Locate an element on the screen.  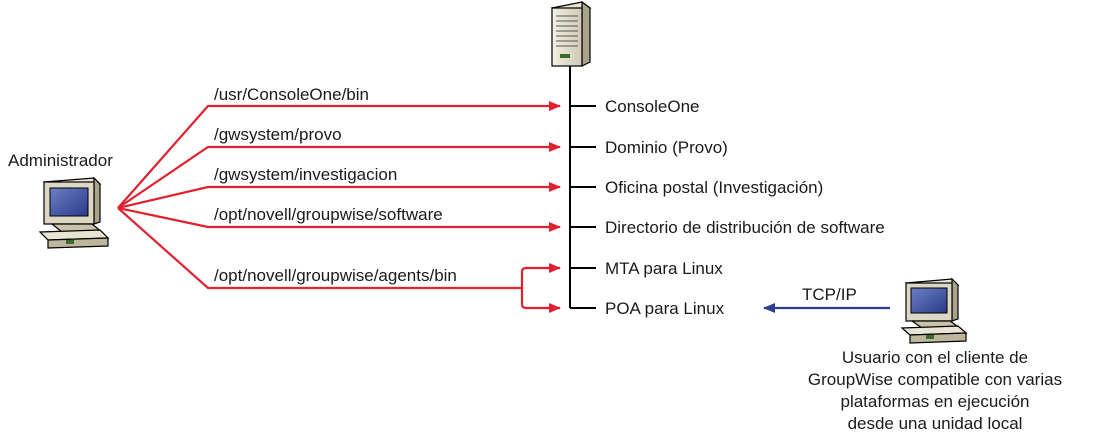
server-item-poa: POA para Linux is located at coordinates (665, 308).